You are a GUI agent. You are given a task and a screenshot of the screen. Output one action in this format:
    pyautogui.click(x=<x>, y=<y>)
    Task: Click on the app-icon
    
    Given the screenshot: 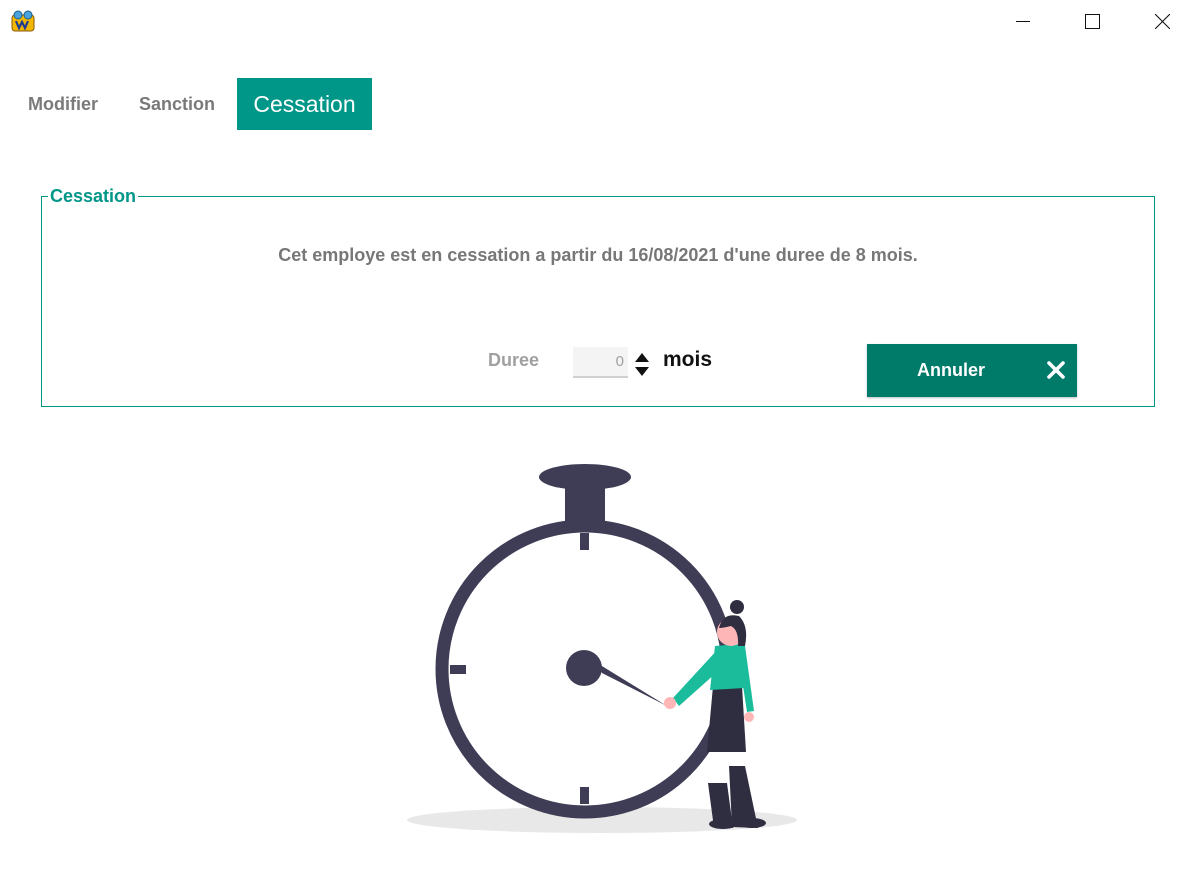 What is the action you would take?
    pyautogui.click(x=23, y=21)
    